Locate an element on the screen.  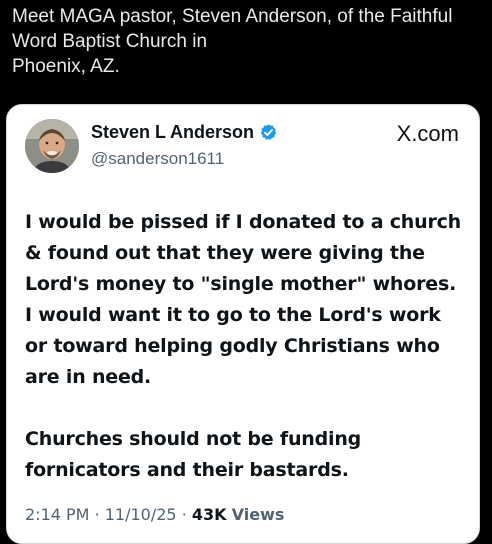
x-logo-icon: X.com is located at coordinates (427, 133).